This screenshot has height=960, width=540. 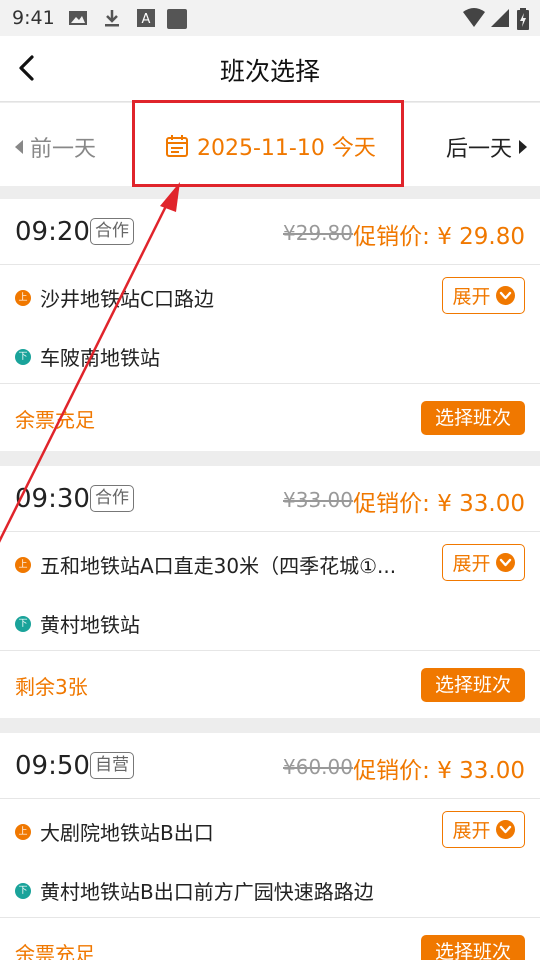 I want to click on departure-time: 09:30, so click(x=52, y=499).